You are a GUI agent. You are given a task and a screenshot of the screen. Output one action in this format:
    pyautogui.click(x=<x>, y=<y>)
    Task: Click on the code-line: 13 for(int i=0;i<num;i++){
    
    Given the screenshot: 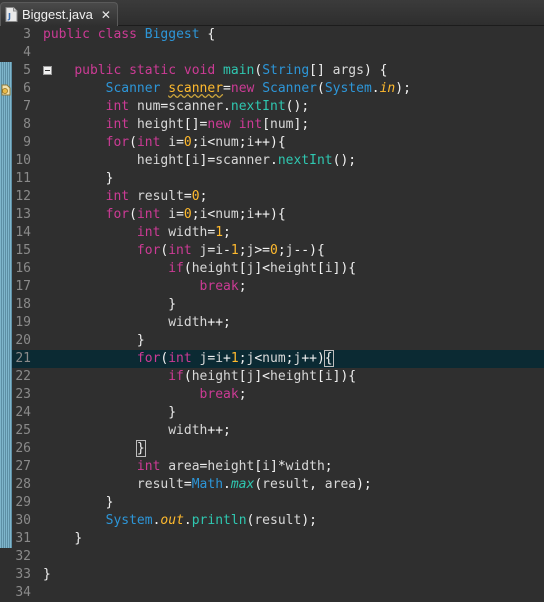 What is the action you would take?
    pyautogui.click(x=278, y=215)
    